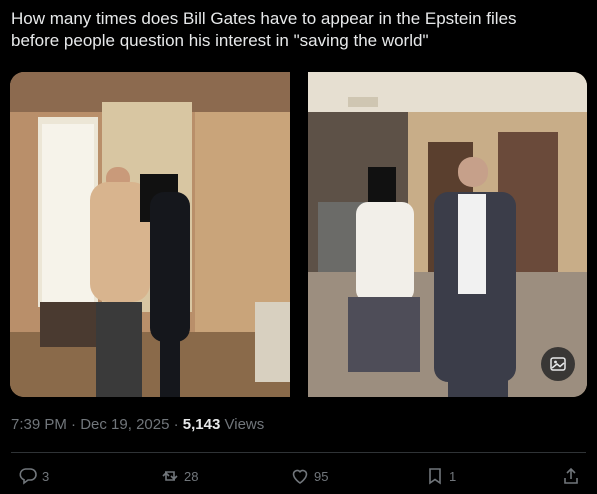 Image resolution: width=597 pixels, height=494 pixels. Describe the element at coordinates (435, 476) in the screenshot. I see `bookmark-icon` at that location.